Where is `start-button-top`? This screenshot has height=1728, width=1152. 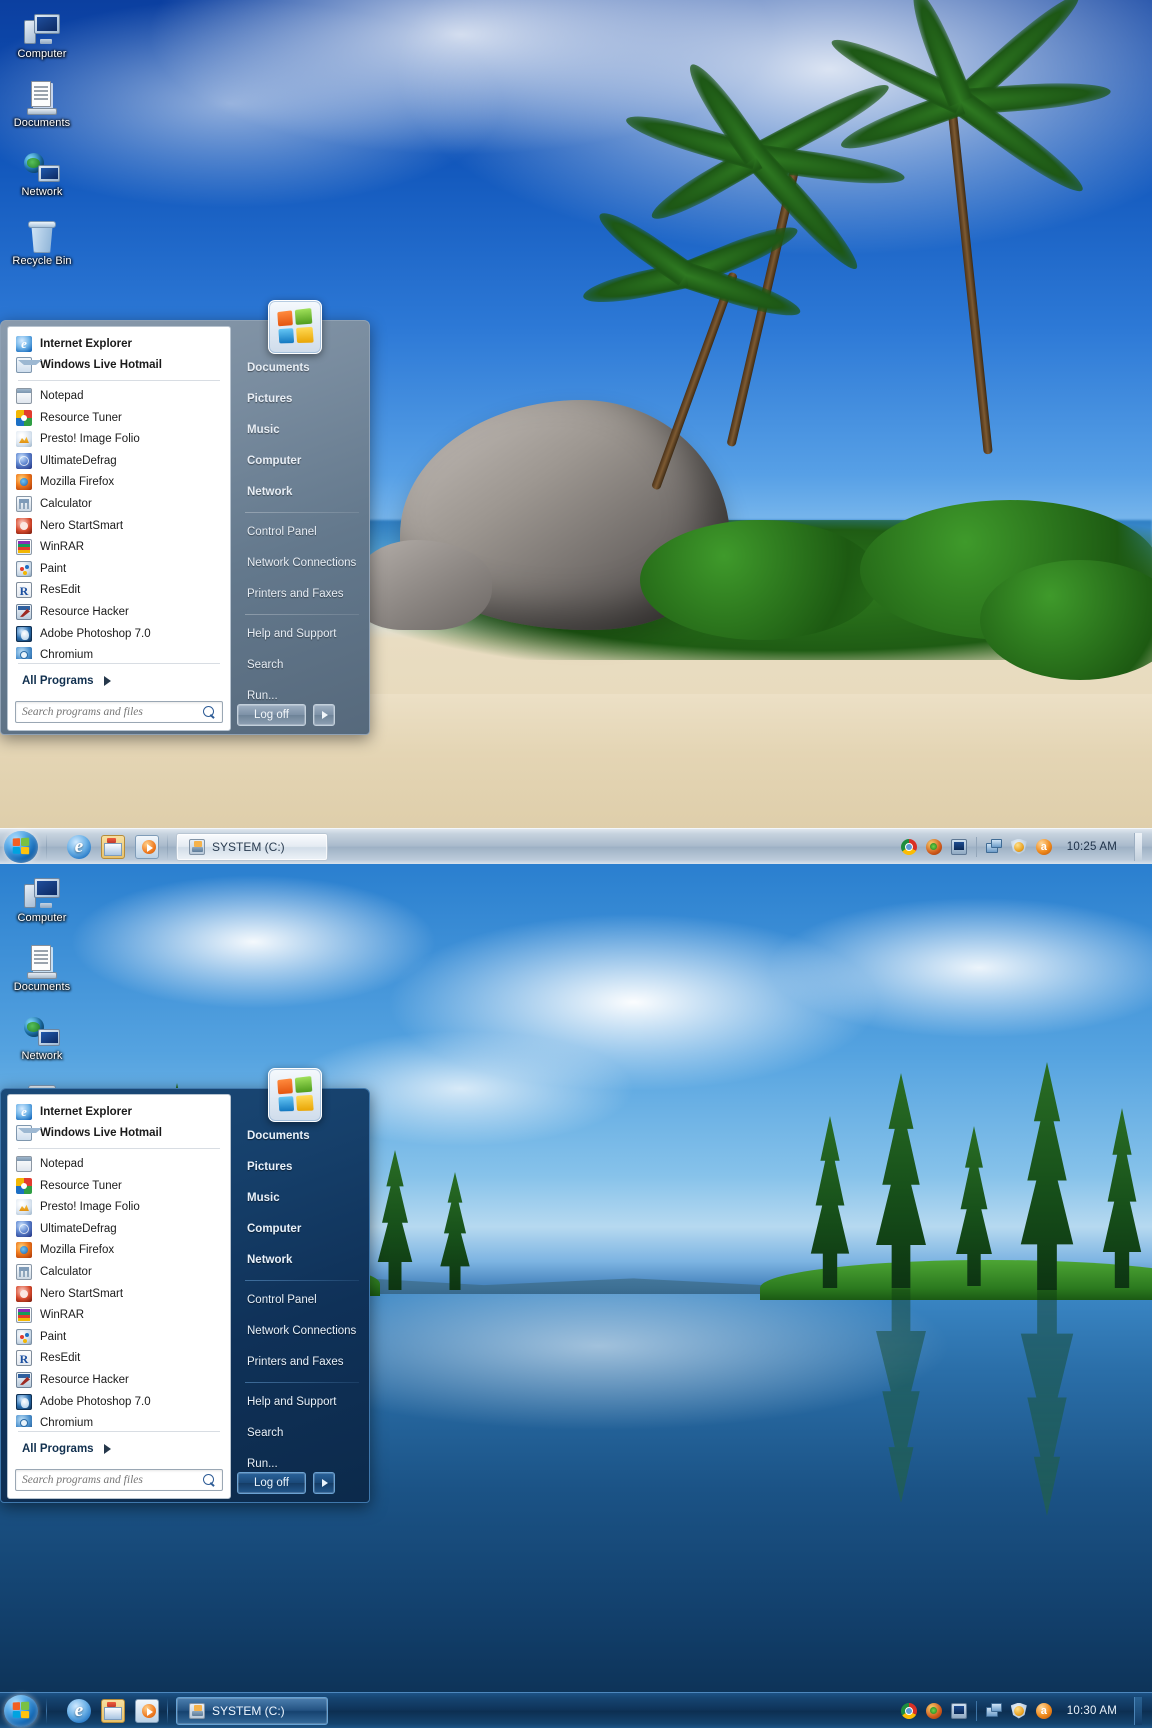
start-button-top is located at coordinates (21, 846).